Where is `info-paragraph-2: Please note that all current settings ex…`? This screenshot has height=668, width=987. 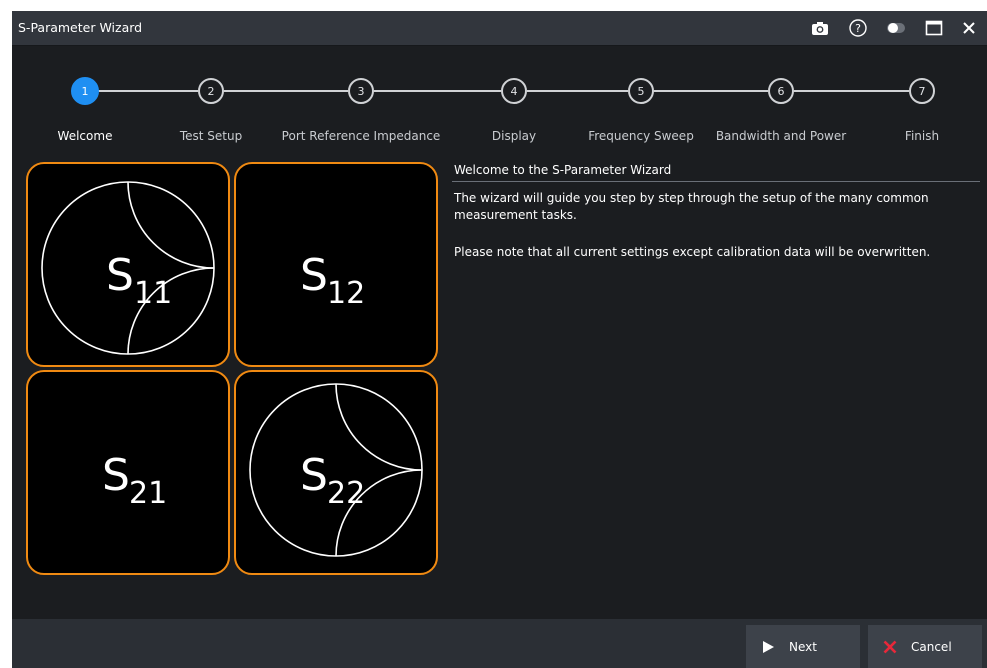
info-paragraph-2: Please note that all current settings ex… is located at coordinates (692, 252).